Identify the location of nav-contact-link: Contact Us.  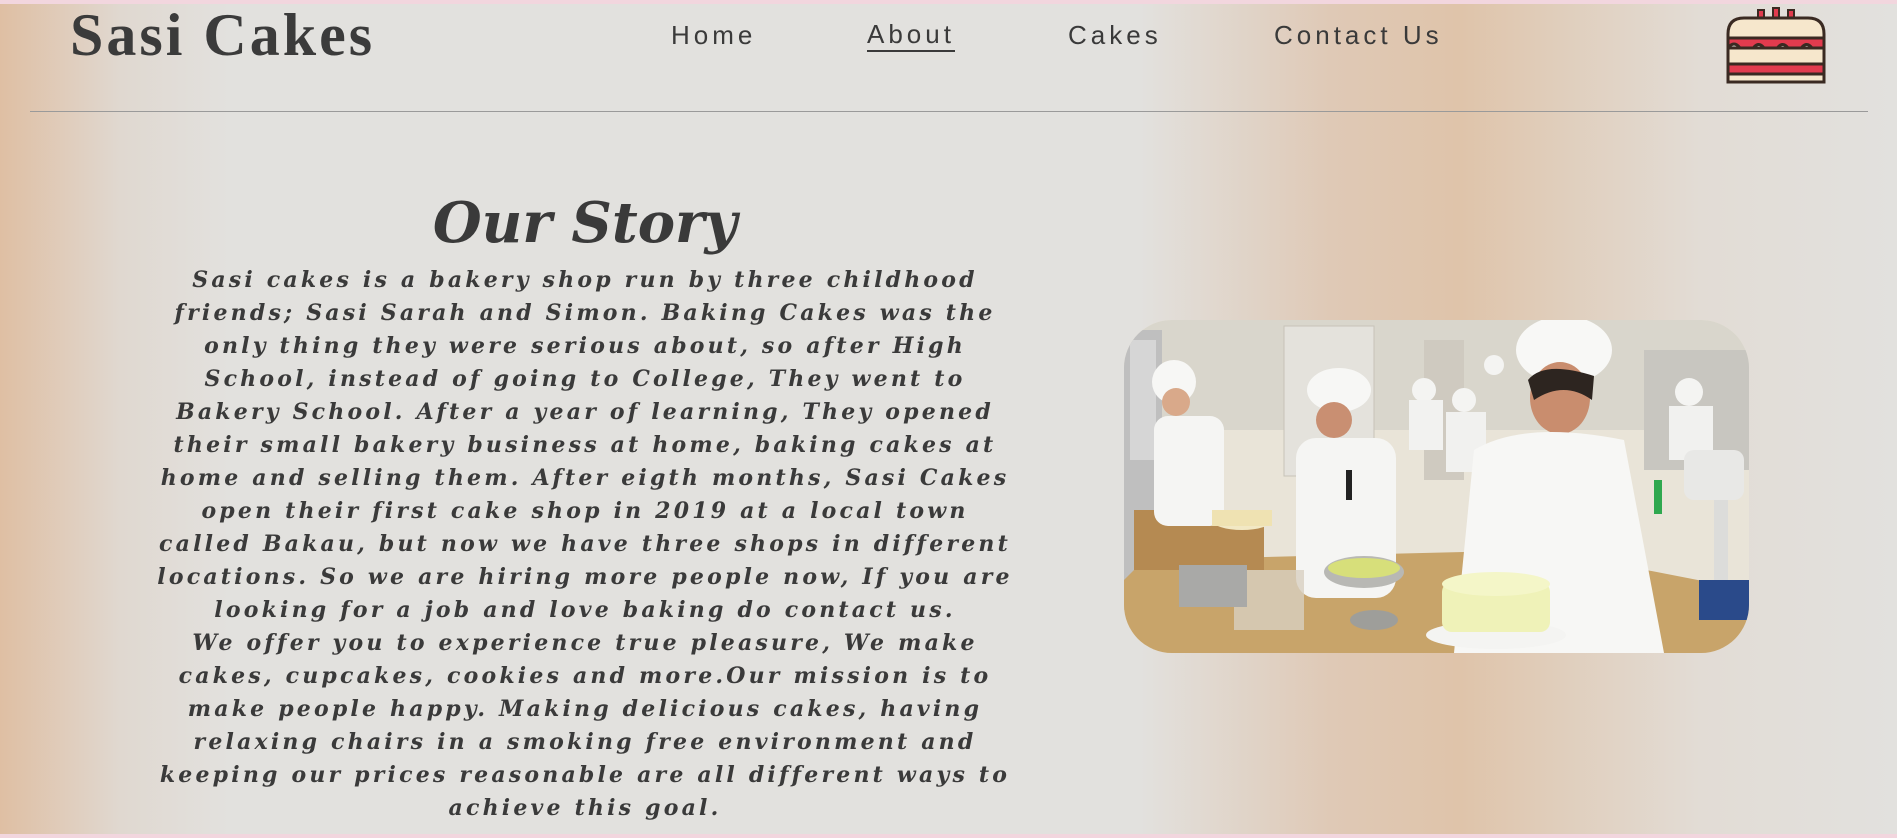
(1358, 35).